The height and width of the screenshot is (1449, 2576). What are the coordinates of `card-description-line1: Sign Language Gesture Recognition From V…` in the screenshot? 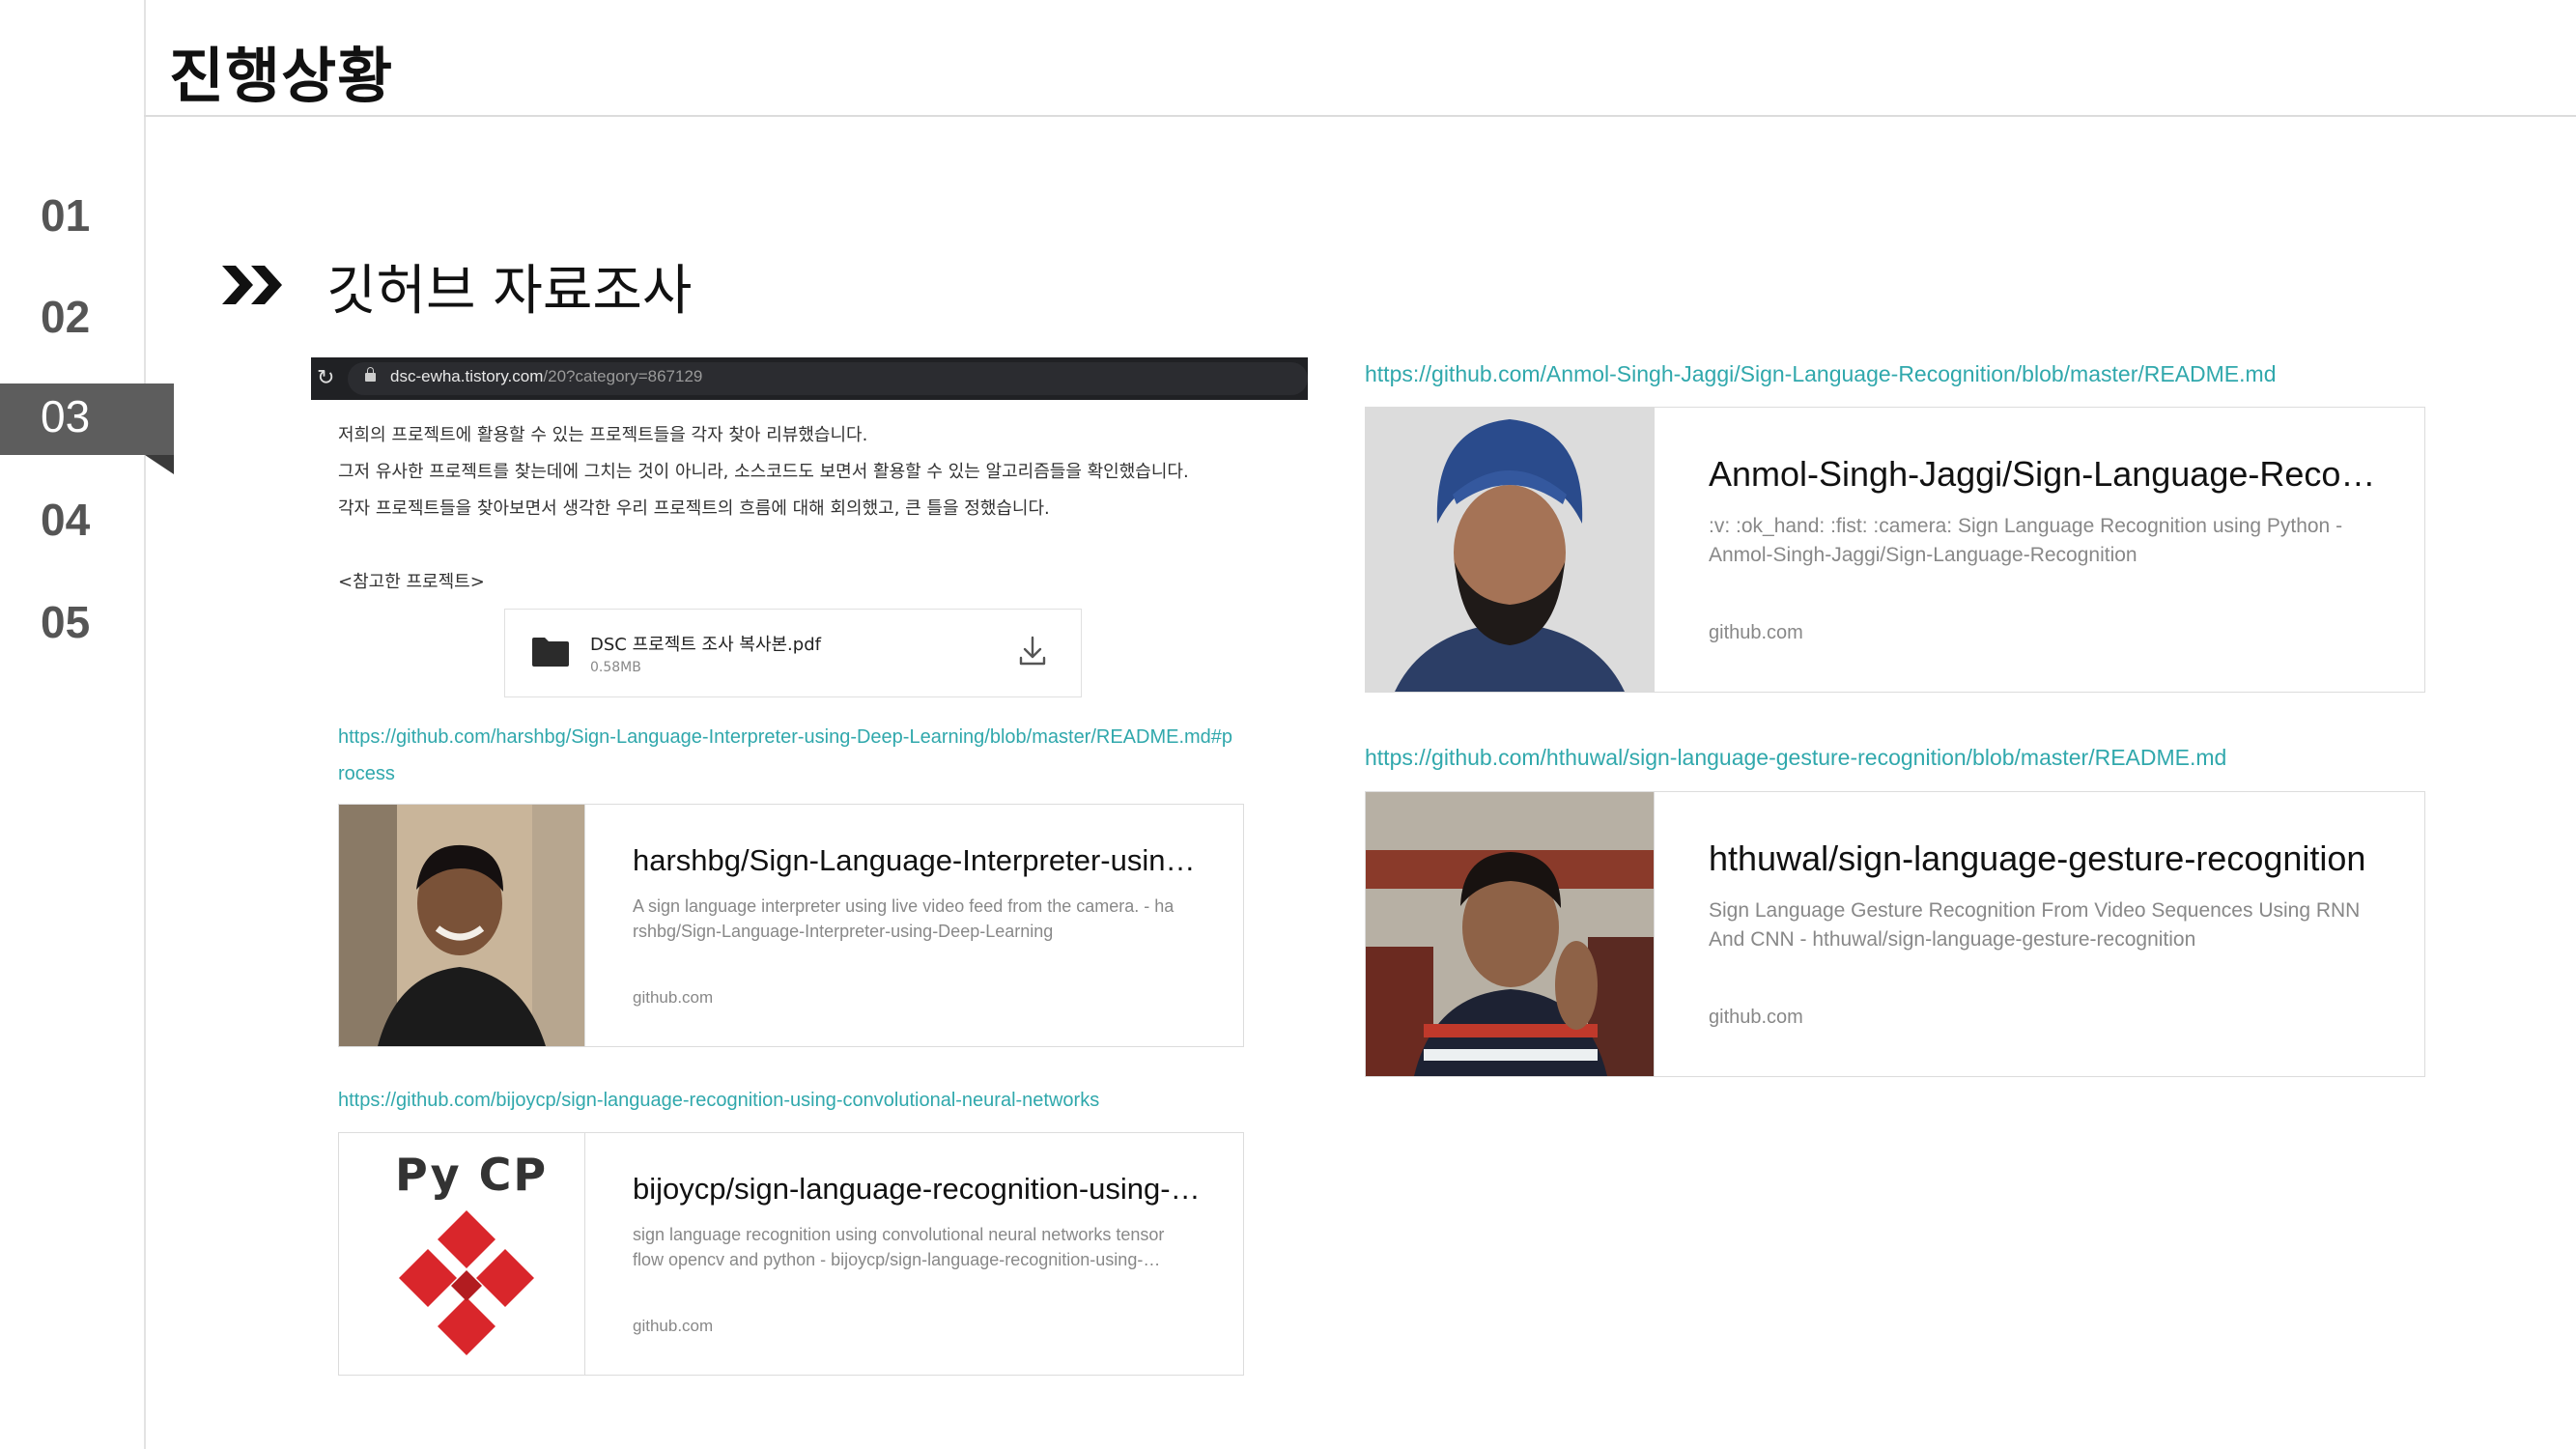 It's located at (2035, 910).